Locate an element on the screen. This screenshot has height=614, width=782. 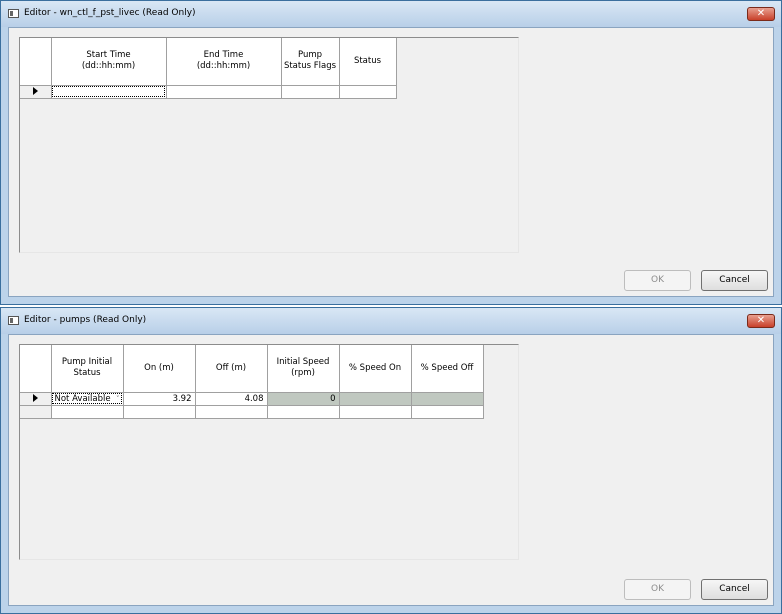
cell-end-time is located at coordinates (224, 92).